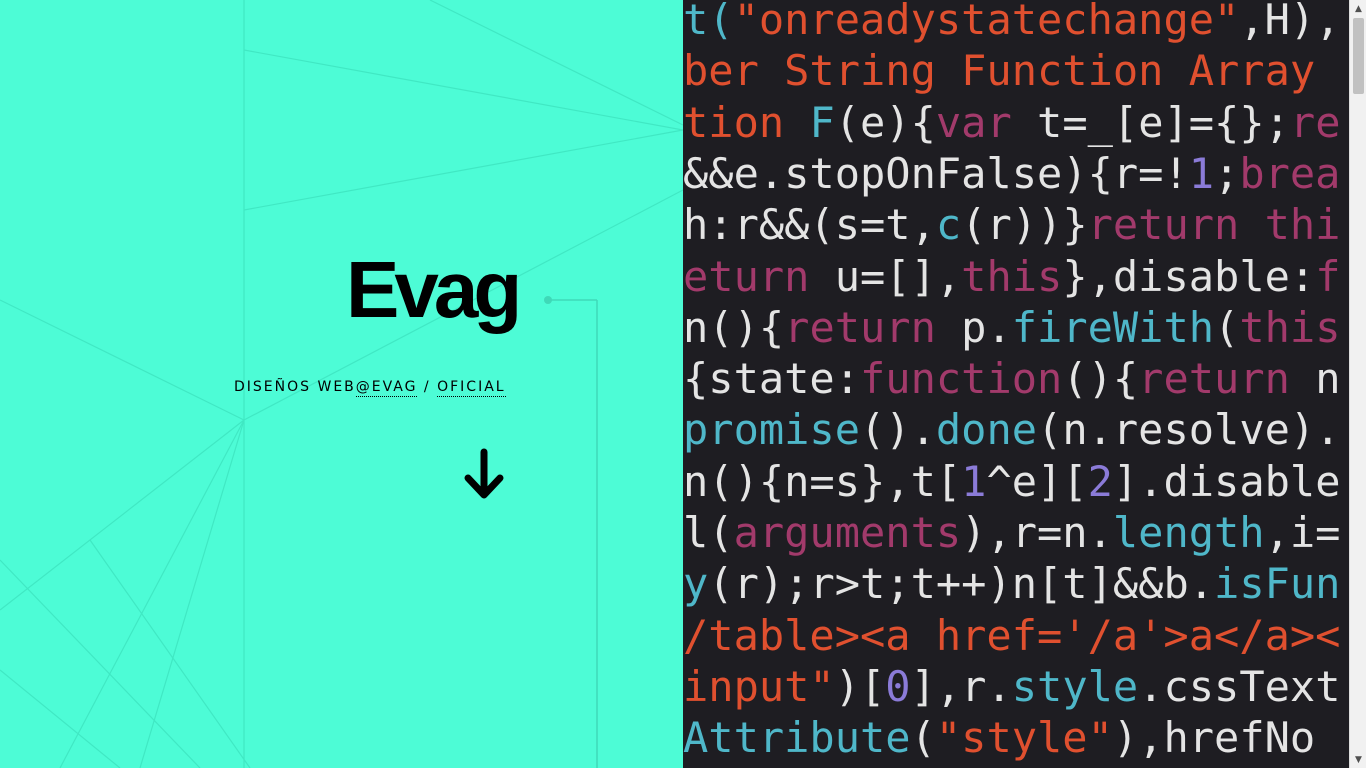 This screenshot has width=1366, height=768. Describe the element at coordinates (484, 475) in the screenshot. I see `arrow-down-icon` at that location.